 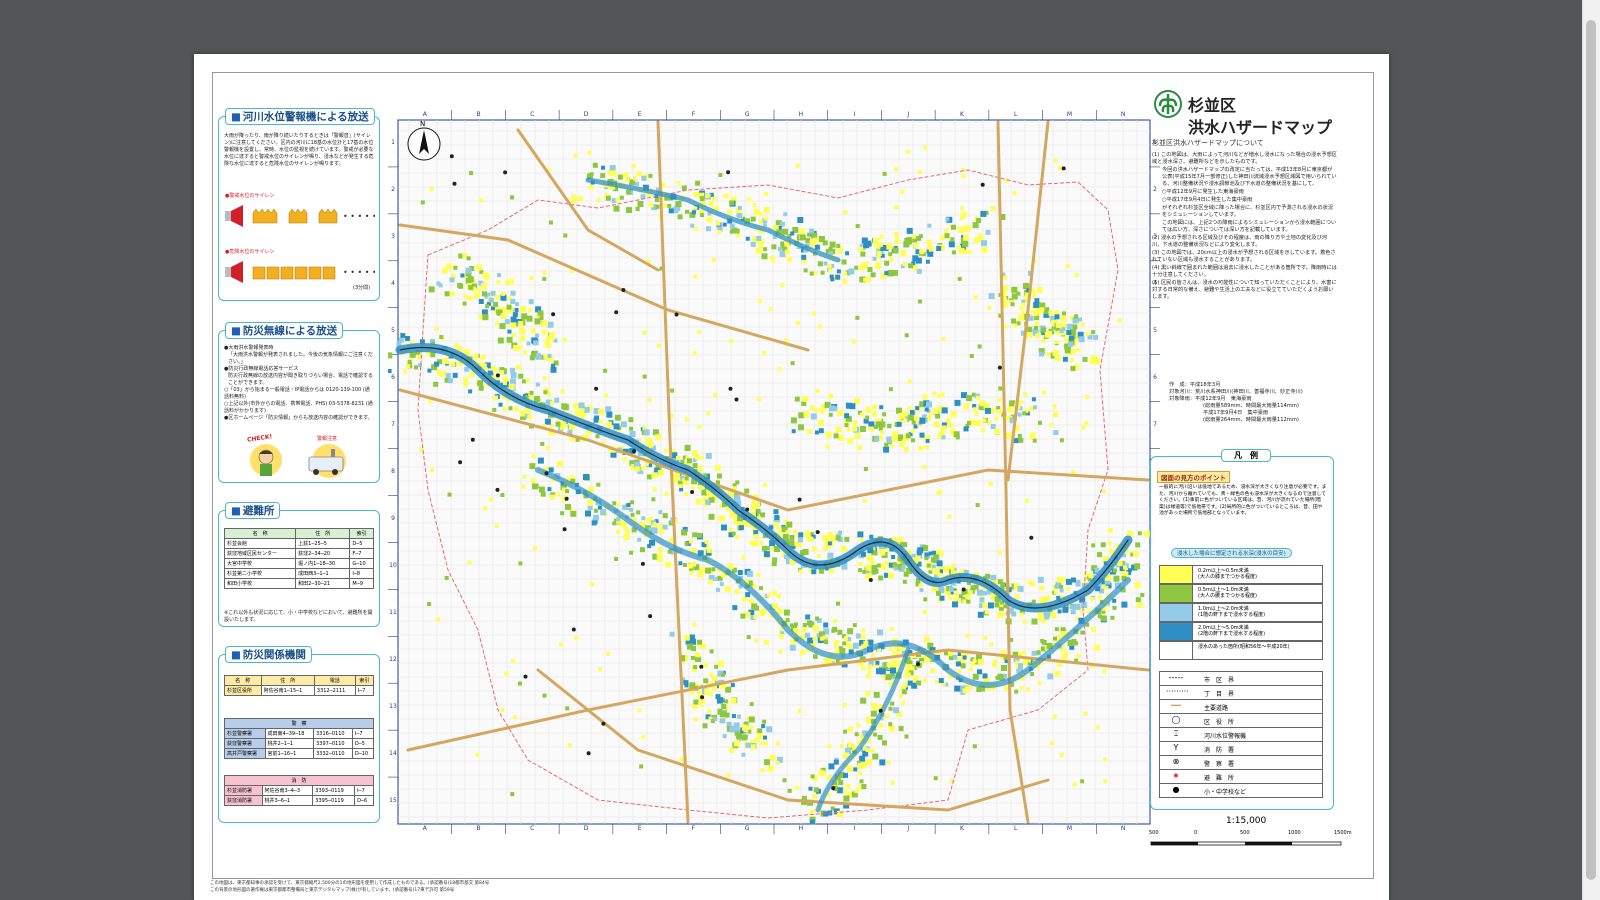 What do you see at coordinates (245, 733) in the screenshot?
I see `cell: 杉並警察署` at bounding box center [245, 733].